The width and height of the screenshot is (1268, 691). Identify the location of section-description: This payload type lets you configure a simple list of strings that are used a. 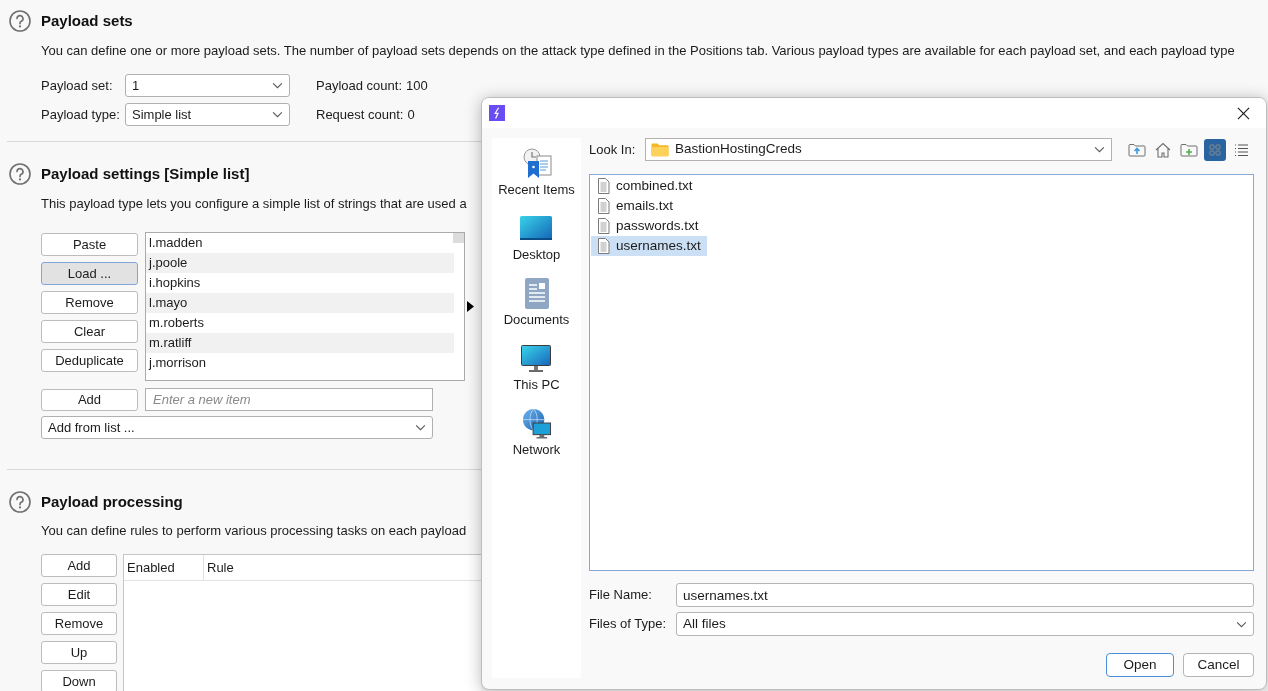
(254, 204).